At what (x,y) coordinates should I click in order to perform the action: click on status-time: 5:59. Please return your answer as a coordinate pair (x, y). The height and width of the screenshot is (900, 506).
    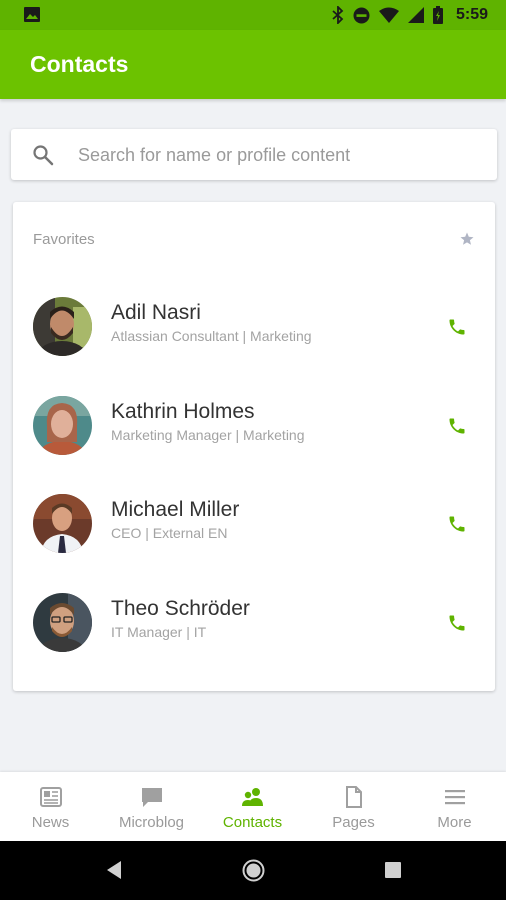
    Looking at the image, I should click on (471, 14).